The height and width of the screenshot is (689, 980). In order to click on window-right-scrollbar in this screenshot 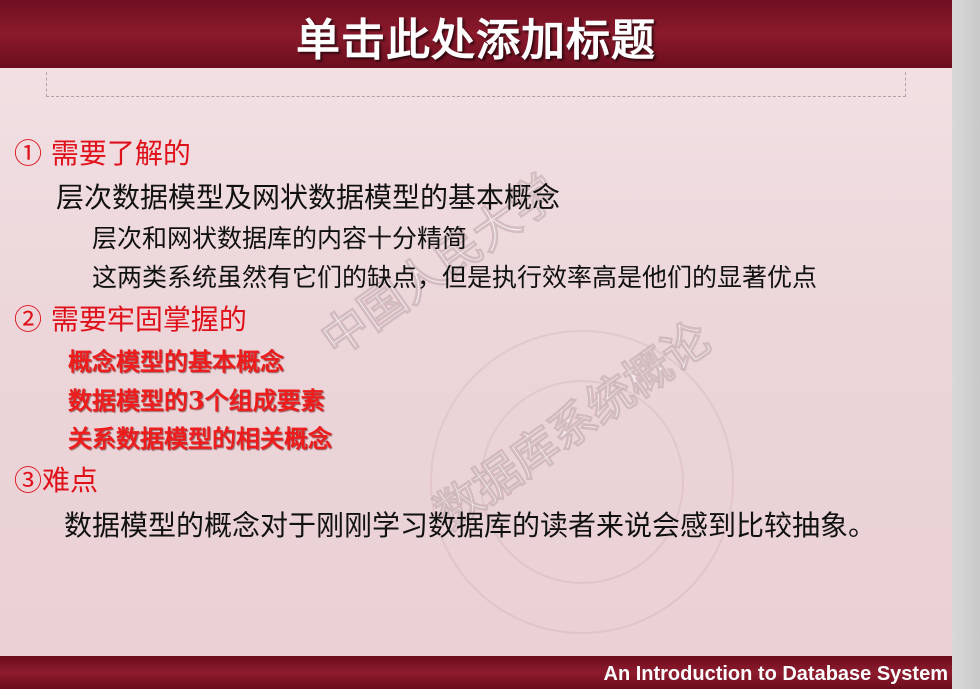, I will do `click(966, 344)`.